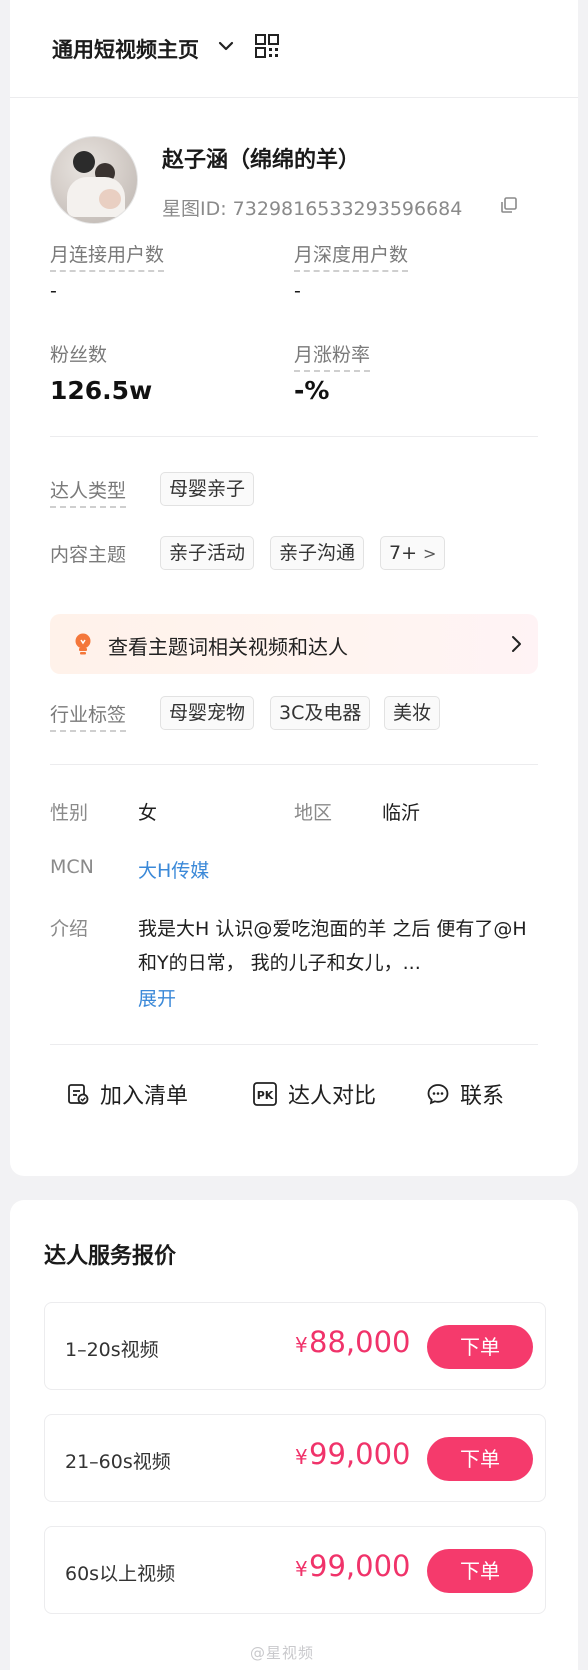 This screenshot has height=1670, width=588. Describe the element at coordinates (297, 291) in the screenshot. I see `metric-value-monthly-deep: -` at that location.